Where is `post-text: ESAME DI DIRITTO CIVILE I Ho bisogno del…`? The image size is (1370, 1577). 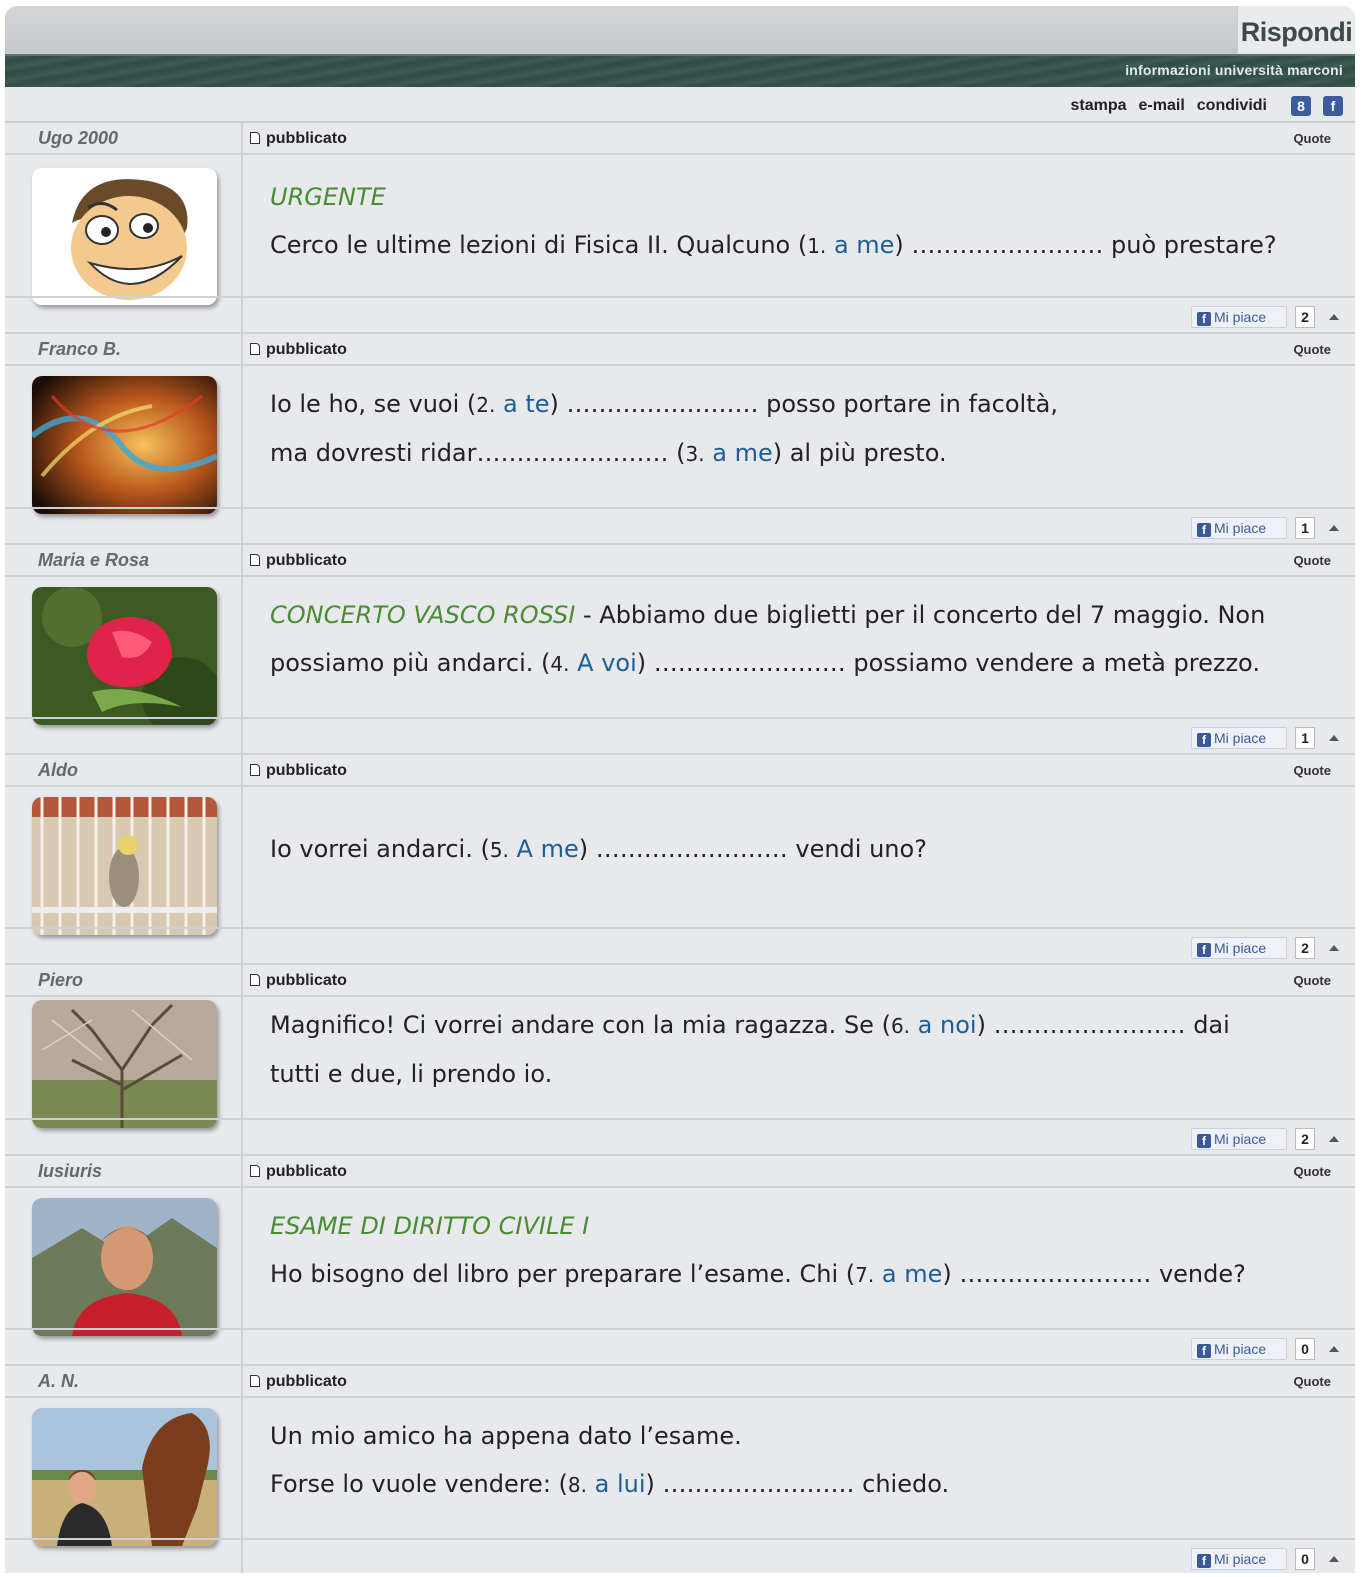 post-text: ESAME DI DIRITTO CIVILE I Ho bisogno del… is located at coordinates (797, 1250).